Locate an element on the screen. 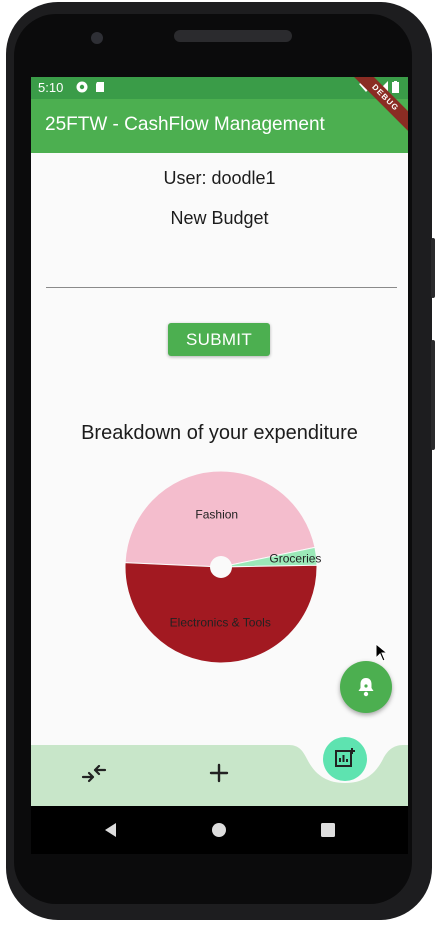  bell-icon is located at coordinates (366, 687).